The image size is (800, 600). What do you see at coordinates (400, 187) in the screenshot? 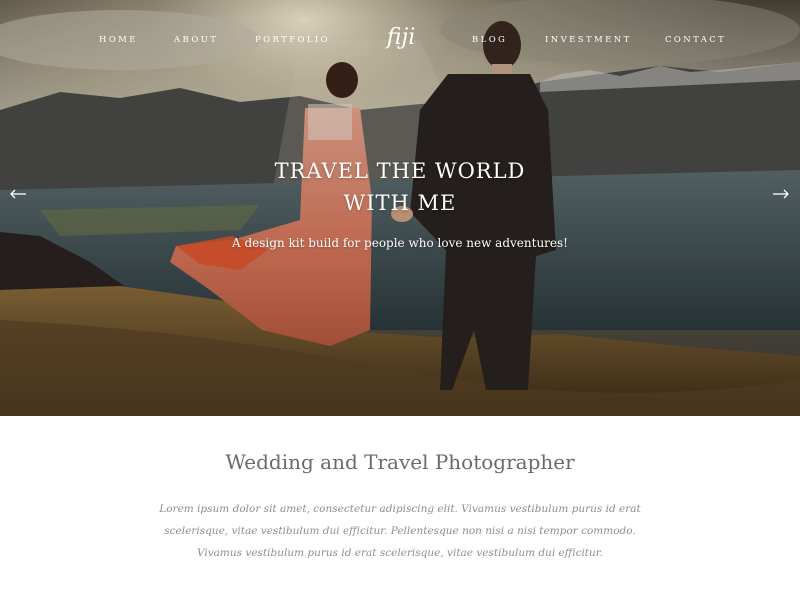
I see `hero-title: TRAVEL THE WORLD WITH ME` at bounding box center [400, 187].